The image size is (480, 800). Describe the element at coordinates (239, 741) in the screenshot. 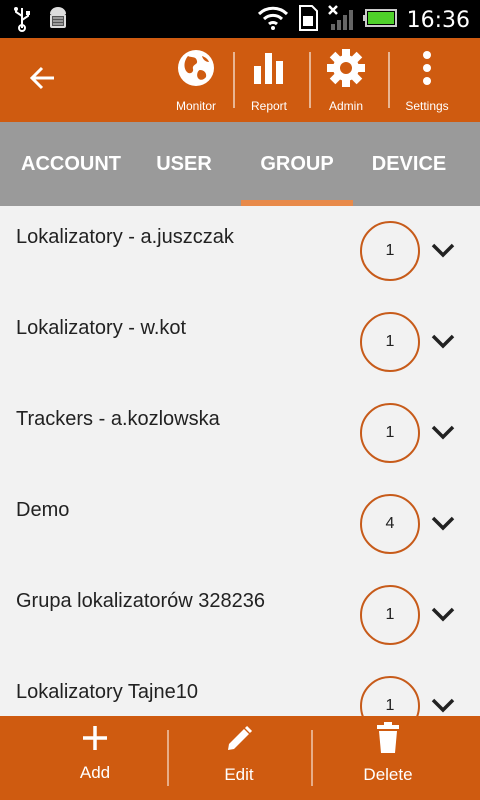

I see `pencil-icon` at that location.